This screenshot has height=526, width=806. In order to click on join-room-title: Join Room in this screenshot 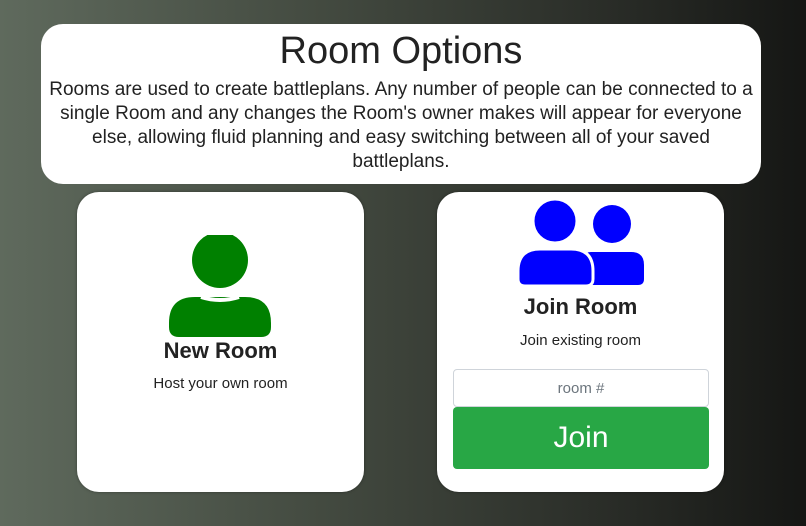, I will do `click(580, 306)`.